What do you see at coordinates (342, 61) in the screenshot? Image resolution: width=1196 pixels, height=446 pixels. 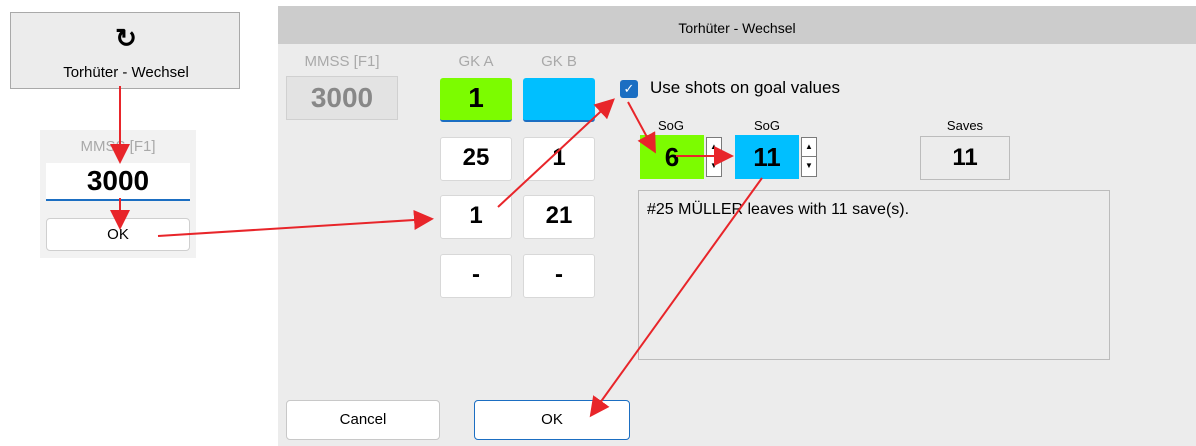 I see `dialog-time-label: MMSS [F1]` at bounding box center [342, 61].